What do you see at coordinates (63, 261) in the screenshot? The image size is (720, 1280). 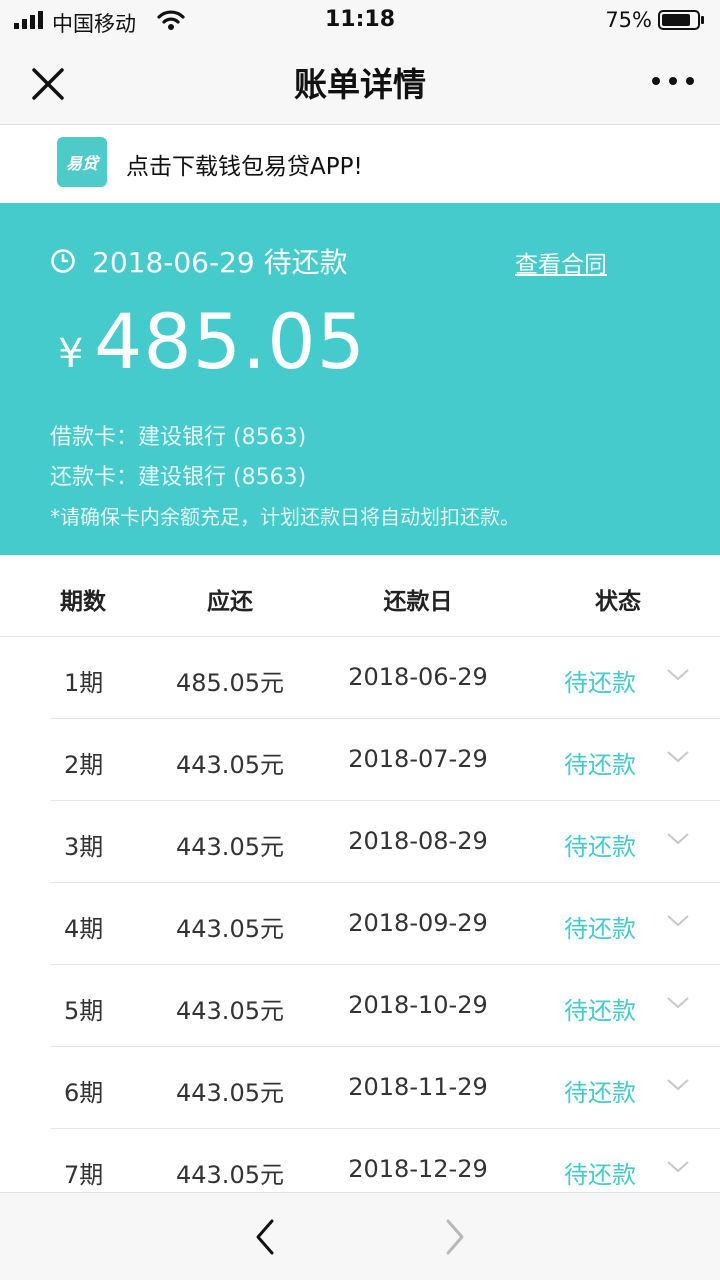 I see `clock-icon` at bounding box center [63, 261].